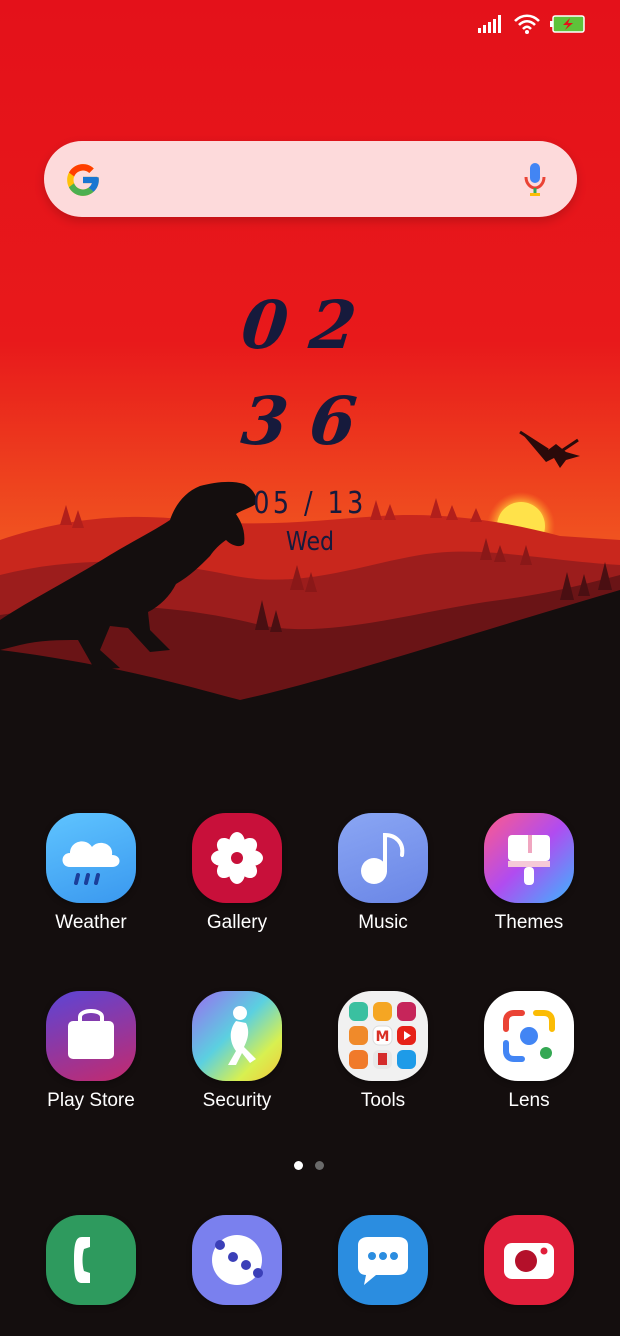 The image size is (620, 1336). I want to click on lens-icon, so click(529, 1036).